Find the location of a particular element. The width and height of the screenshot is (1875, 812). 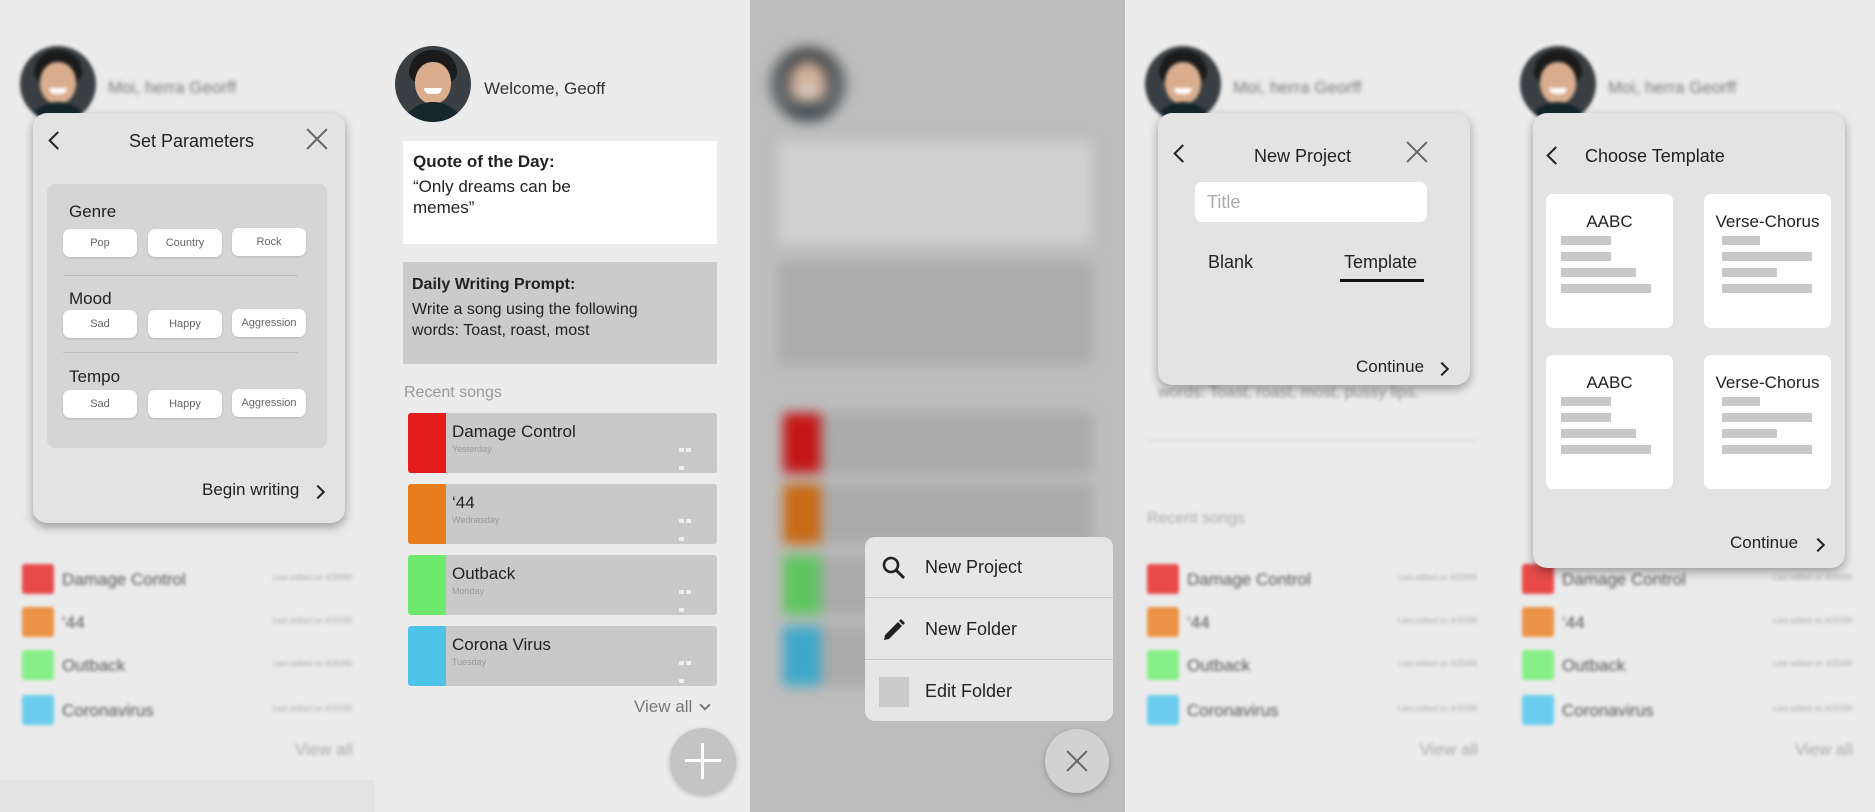

tab-template: Template is located at coordinates (1380, 262).